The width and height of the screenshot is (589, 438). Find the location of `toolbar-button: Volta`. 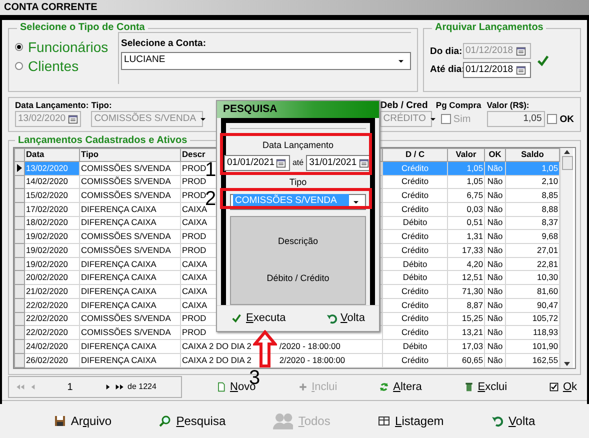

toolbar-button: Volta is located at coordinates (513, 421).